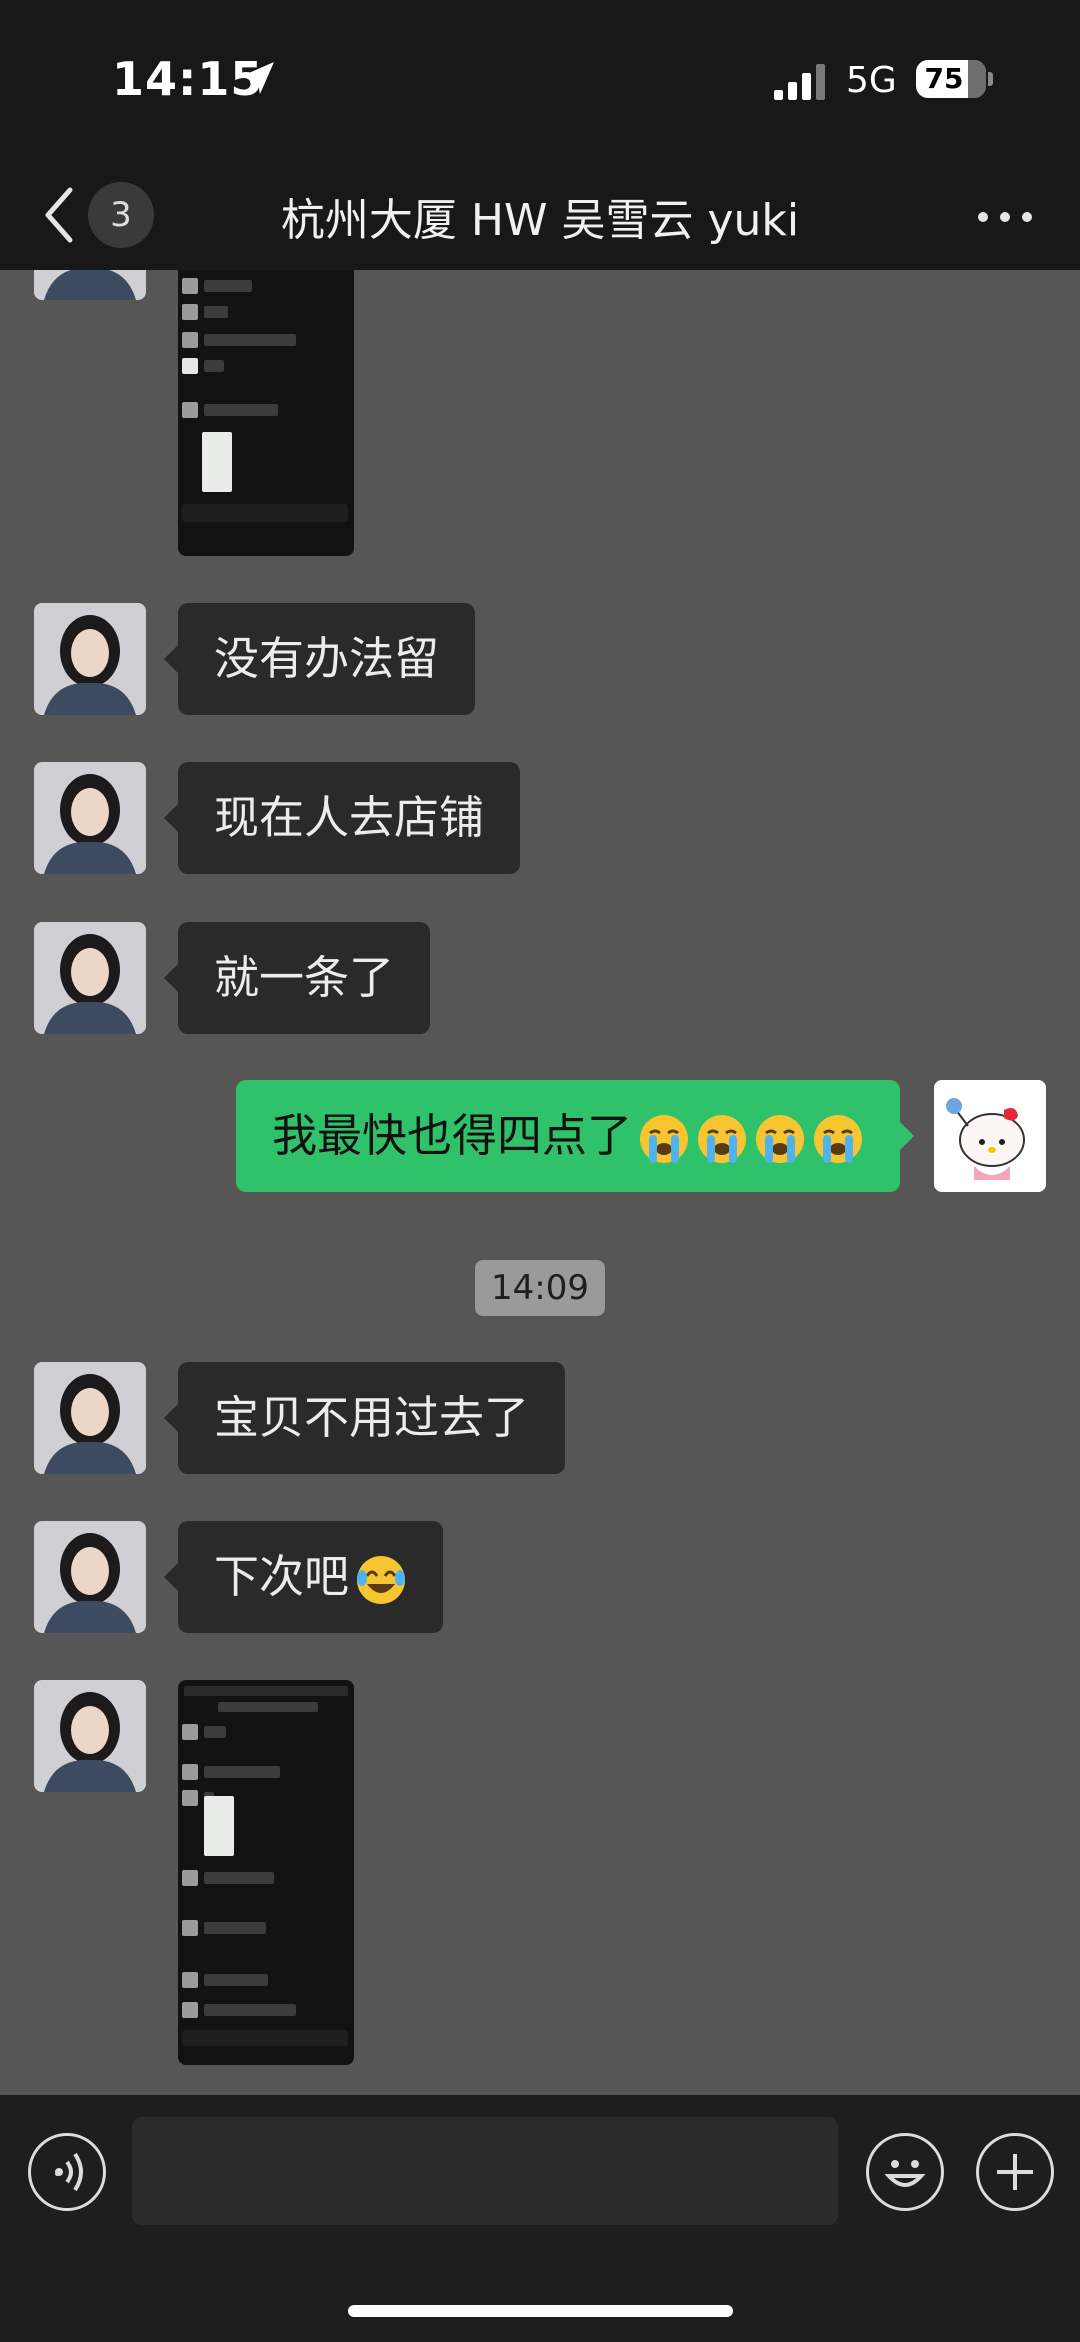 This screenshot has height=2342, width=1080. What do you see at coordinates (990, 1136) in the screenshot?
I see `my-avatar` at bounding box center [990, 1136].